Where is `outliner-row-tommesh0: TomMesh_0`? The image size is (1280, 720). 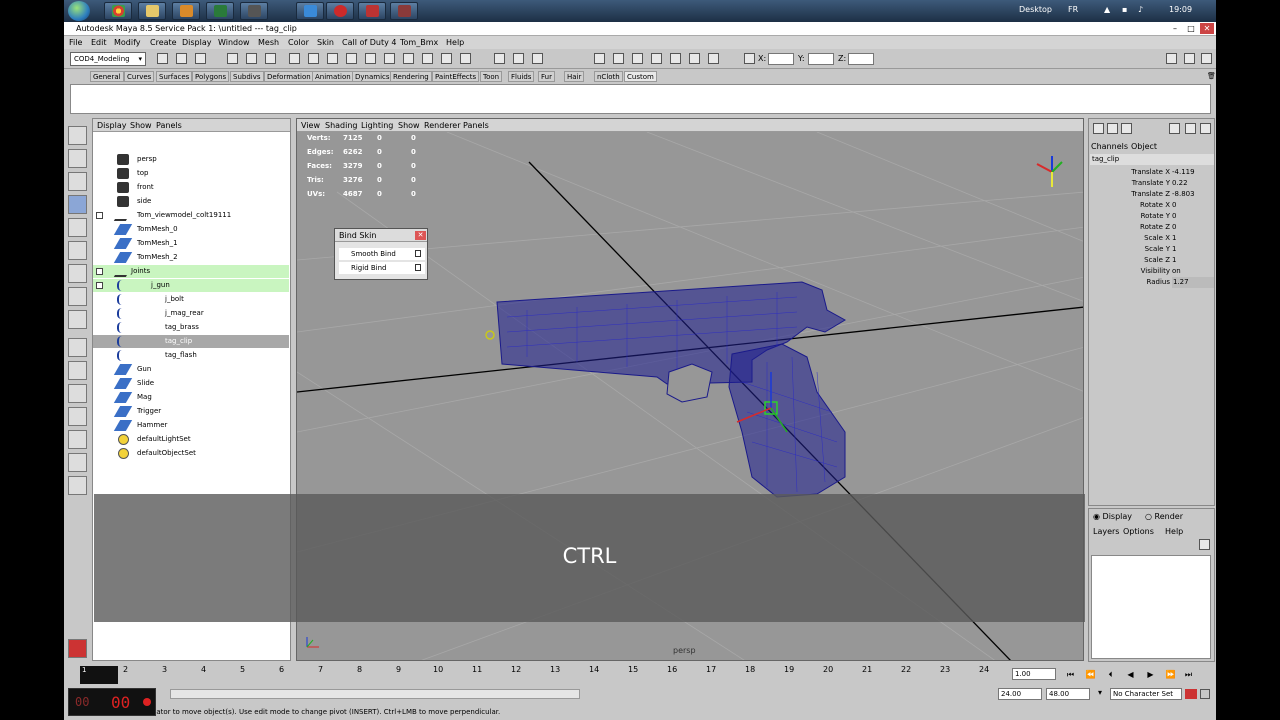 outliner-row-tommesh0: TomMesh_0 is located at coordinates (191, 229).